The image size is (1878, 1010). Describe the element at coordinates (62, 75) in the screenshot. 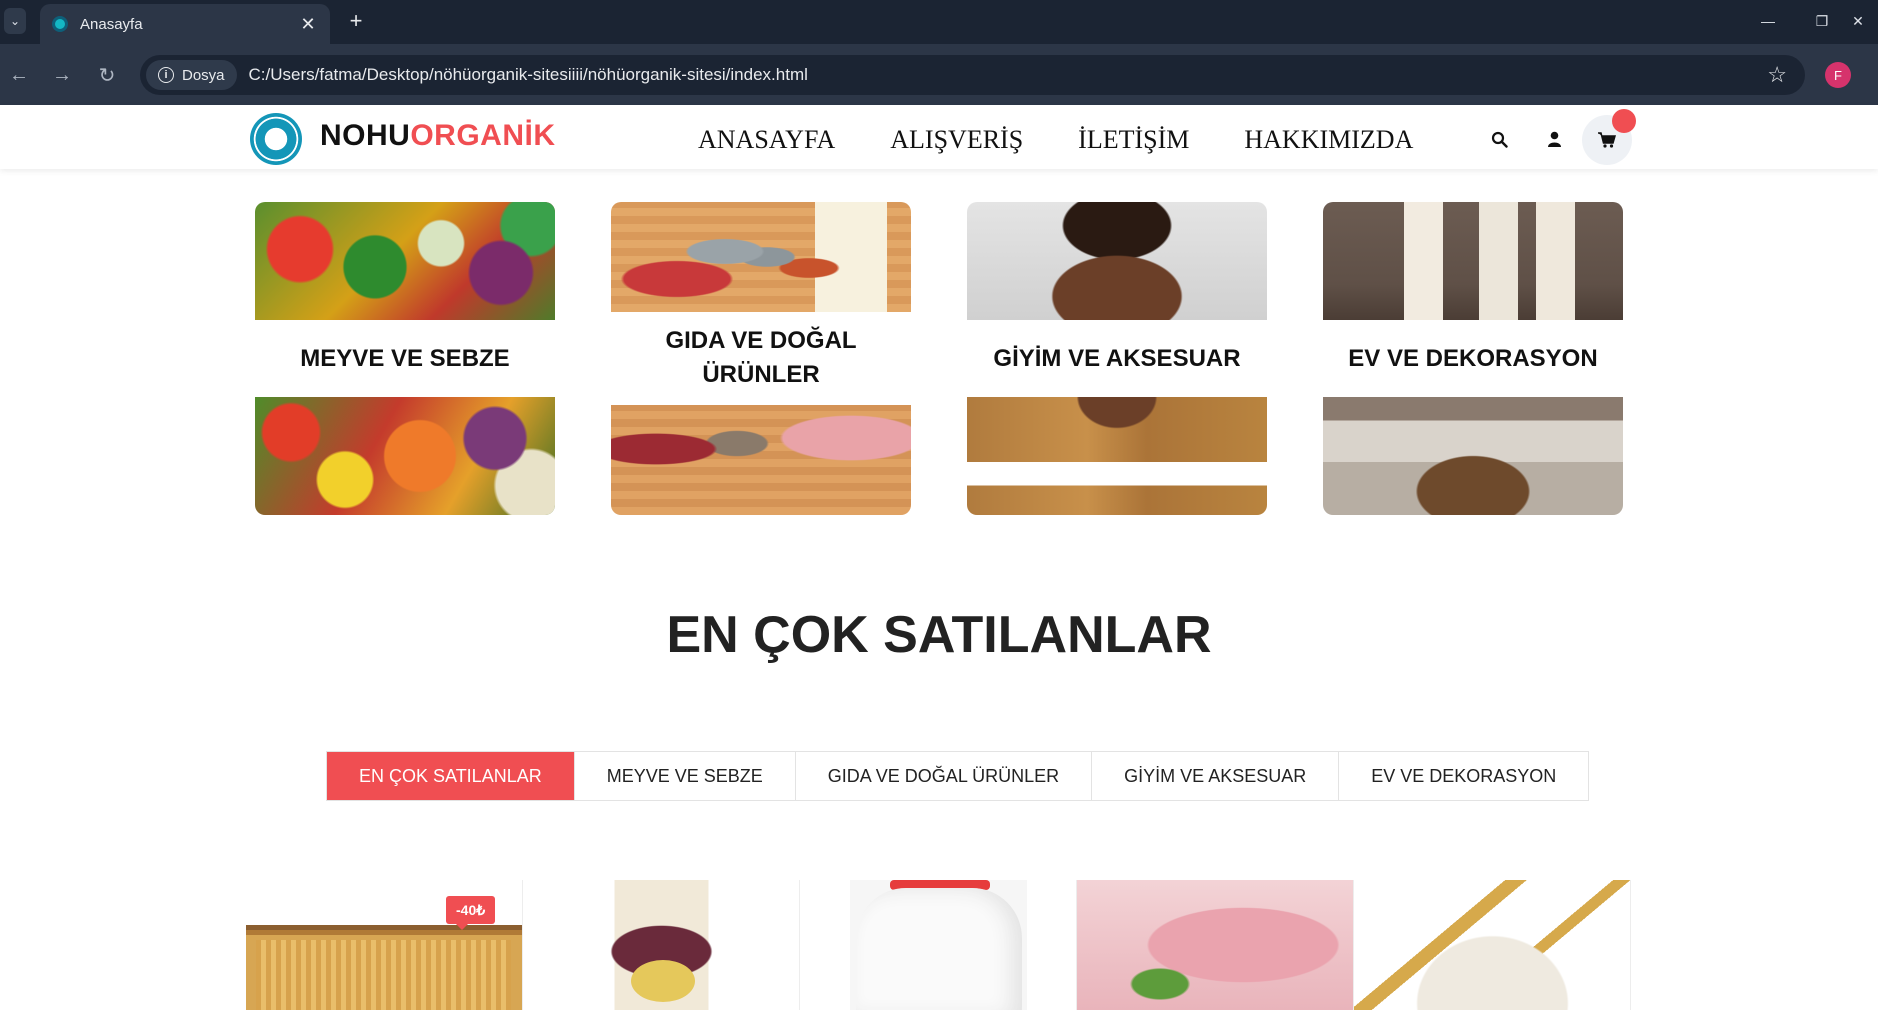

I see `forward-button: →` at that location.